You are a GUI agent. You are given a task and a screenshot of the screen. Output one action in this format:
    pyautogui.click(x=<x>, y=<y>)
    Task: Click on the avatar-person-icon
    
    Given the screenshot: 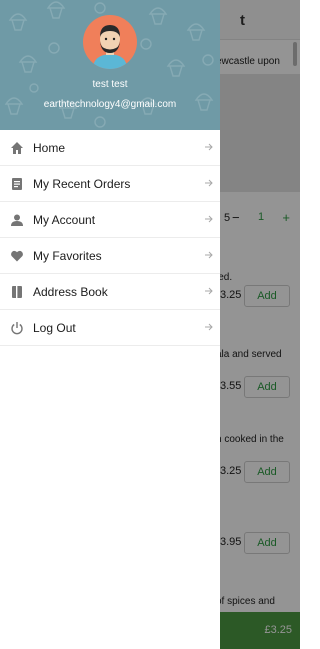 What is the action you would take?
    pyautogui.click(x=110, y=47)
    